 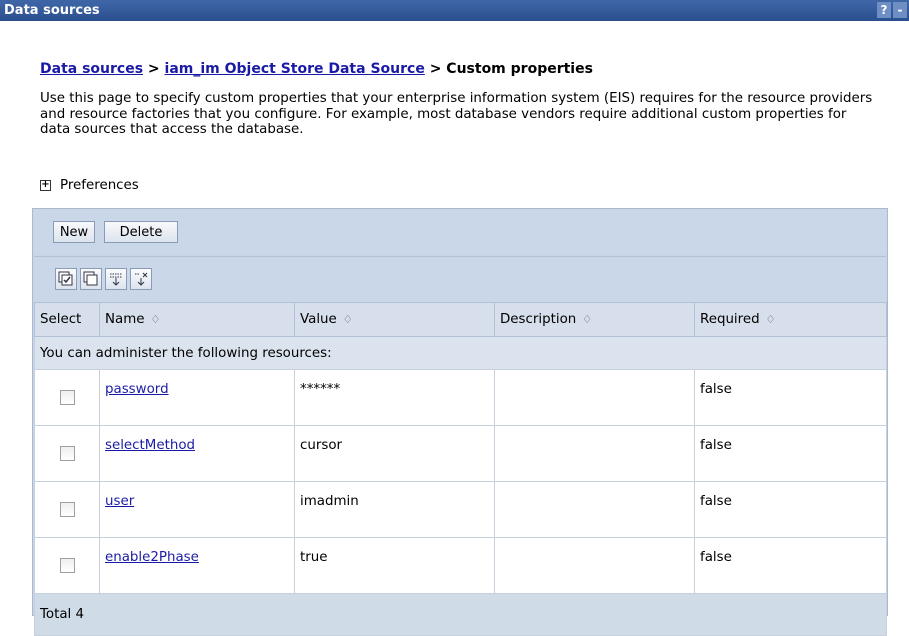 What do you see at coordinates (295, 69) in the screenshot?
I see `breadcrumb-datasource-link: iam_im Object Store Data Source` at bounding box center [295, 69].